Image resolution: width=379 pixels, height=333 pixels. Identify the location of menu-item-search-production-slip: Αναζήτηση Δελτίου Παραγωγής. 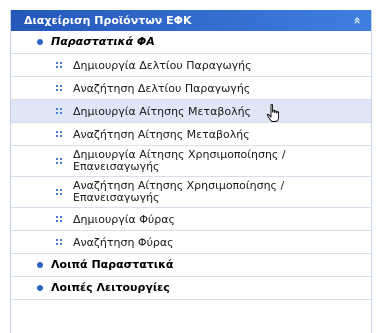
(191, 88).